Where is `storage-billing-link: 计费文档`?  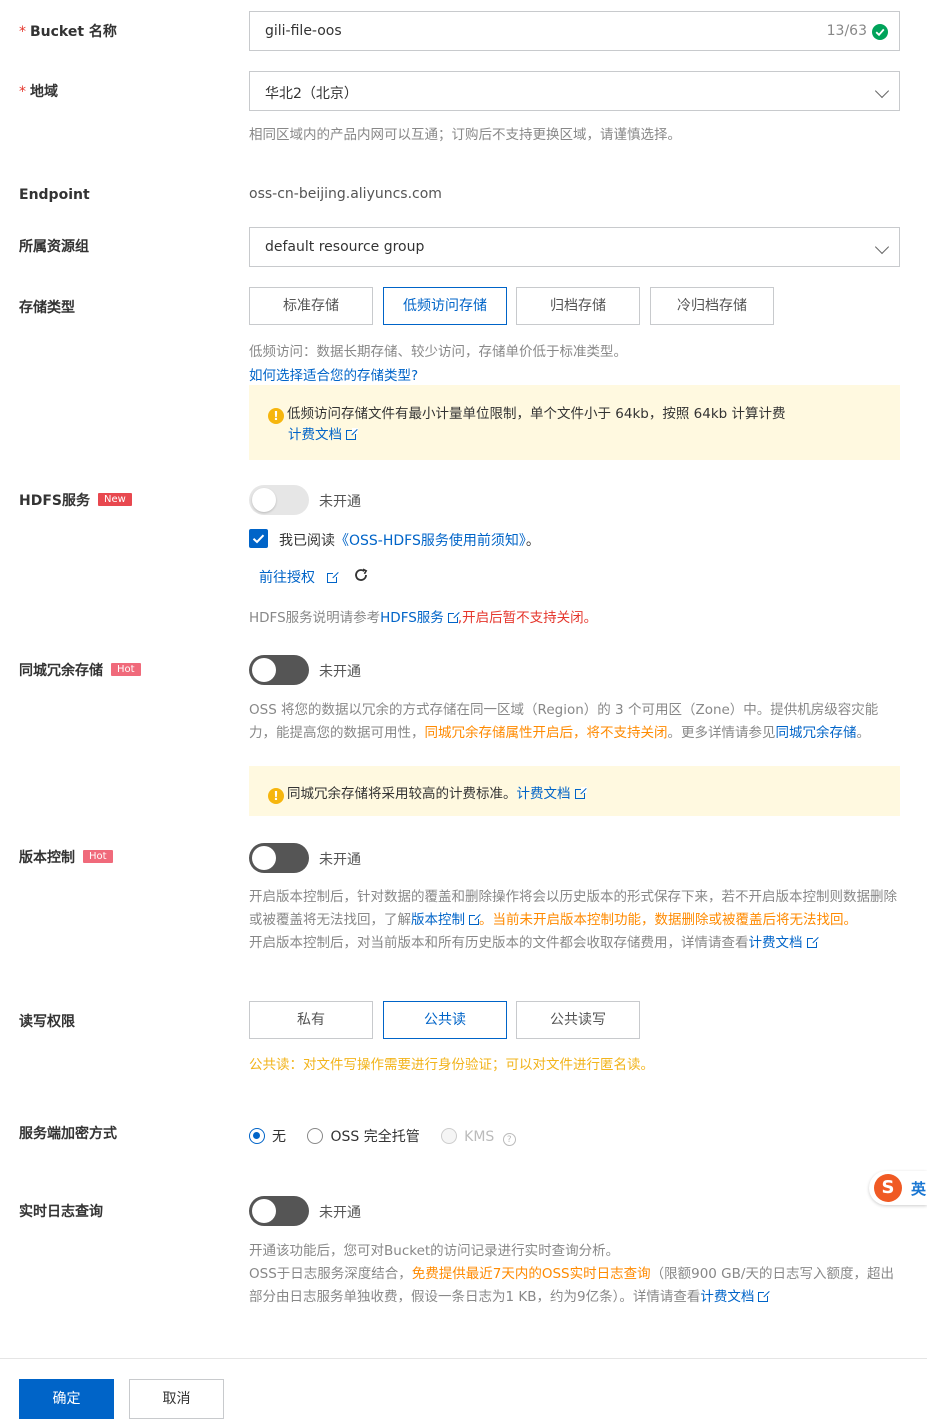 storage-billing-link: 计费文档 is located at coordinates (323, 433).